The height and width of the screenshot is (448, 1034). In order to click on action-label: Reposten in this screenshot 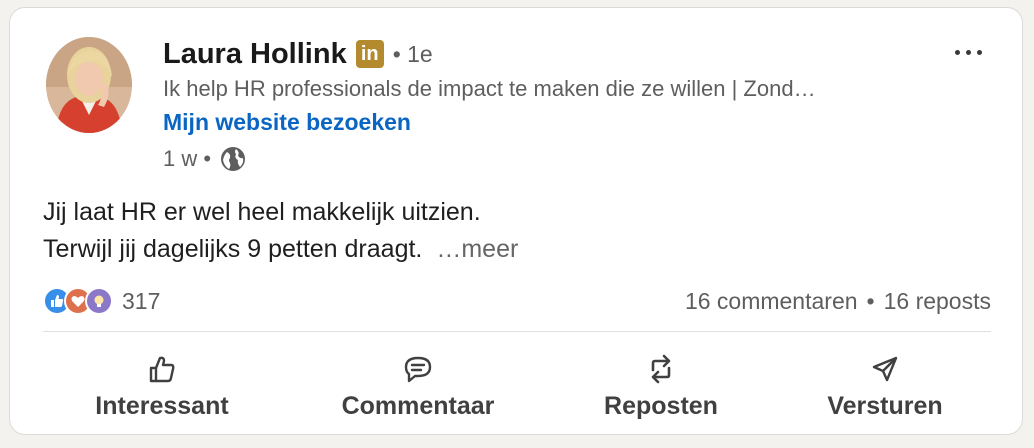, I will do `click(661, 406)`.